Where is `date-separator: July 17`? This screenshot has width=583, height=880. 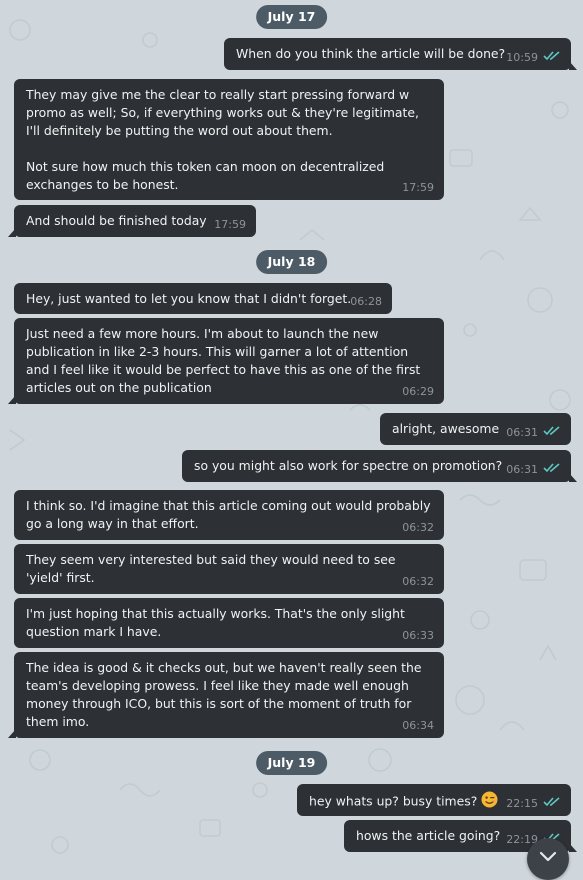
date-separator: July 17 is located at coordinates (291, 17).